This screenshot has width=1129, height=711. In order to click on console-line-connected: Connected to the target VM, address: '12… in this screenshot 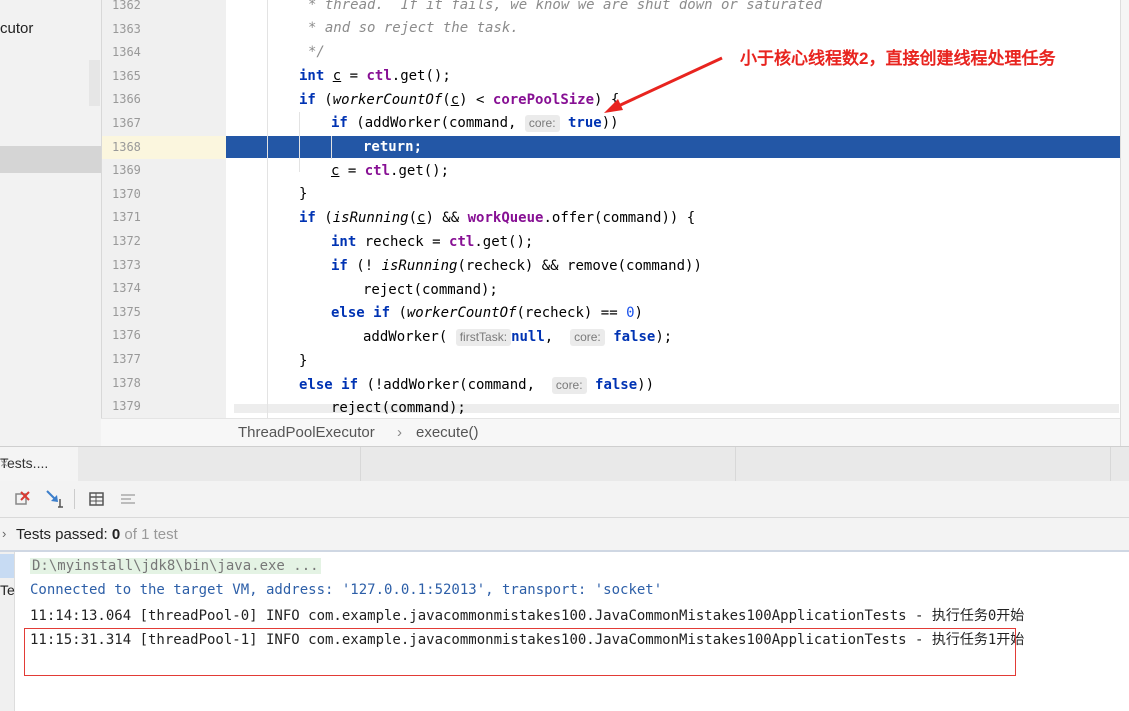, I will do `click(346, 590)`.